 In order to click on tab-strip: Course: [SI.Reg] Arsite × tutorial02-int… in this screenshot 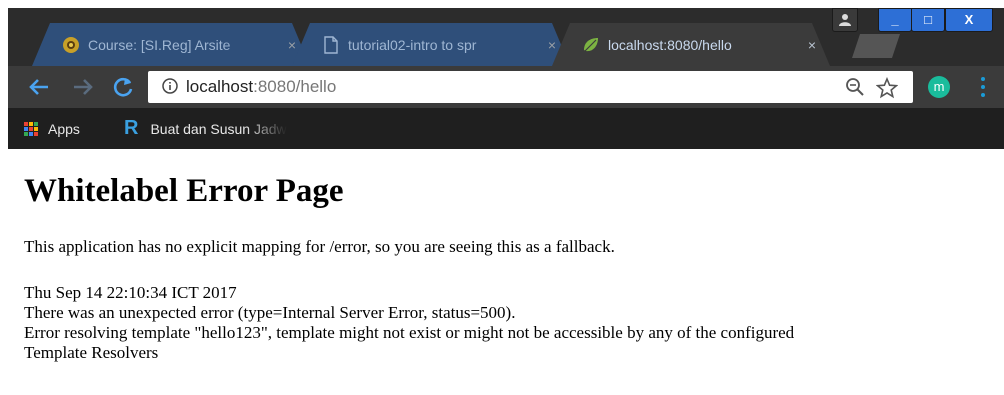, I will do `click(506, 37)`.